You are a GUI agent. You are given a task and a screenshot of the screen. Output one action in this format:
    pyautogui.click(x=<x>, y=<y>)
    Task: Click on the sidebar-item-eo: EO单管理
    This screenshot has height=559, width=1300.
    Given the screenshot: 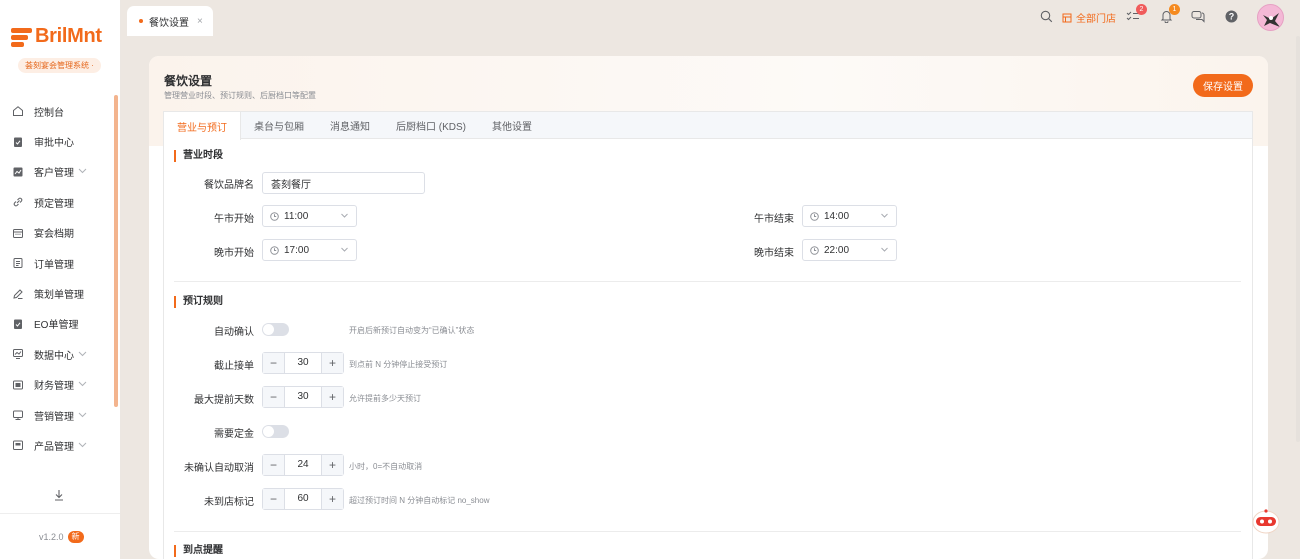 What is the action you would take?
    pyautogui.click(x=56, y=324)
    